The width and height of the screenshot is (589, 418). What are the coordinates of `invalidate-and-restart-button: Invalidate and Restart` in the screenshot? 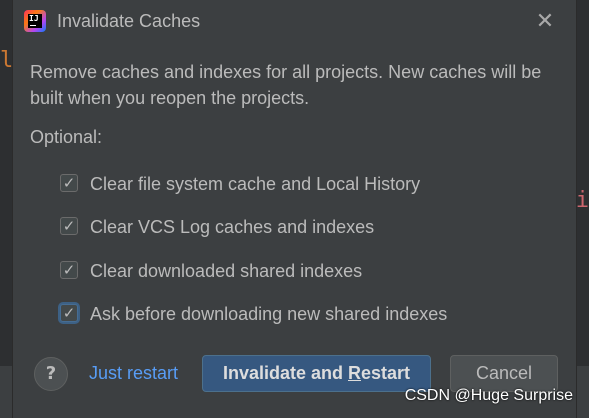 It's located at (316, 373).